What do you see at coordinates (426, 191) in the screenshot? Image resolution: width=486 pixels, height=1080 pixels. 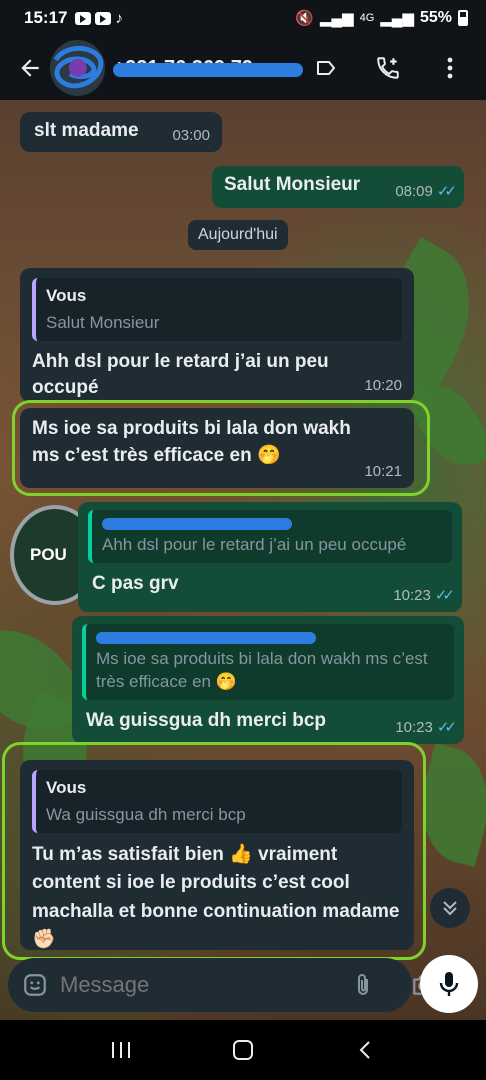 I see `message-time: 08:09 ✓✓` at bounding box center [426, 191].